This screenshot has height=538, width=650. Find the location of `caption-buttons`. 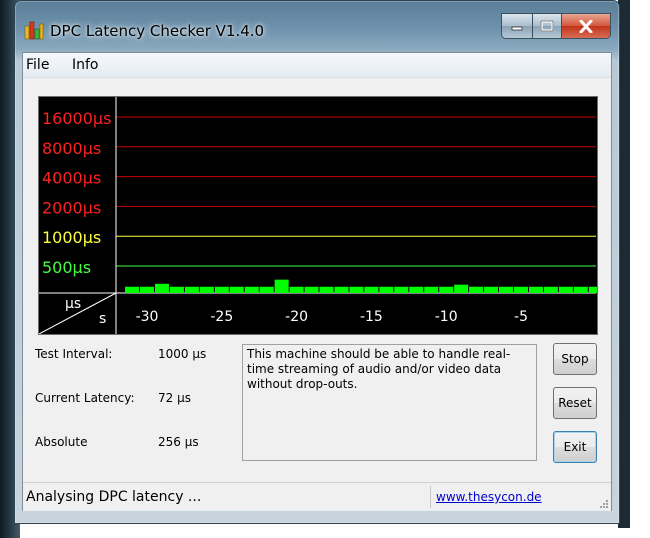

caption-buttons is located at coordinates (556, 26).